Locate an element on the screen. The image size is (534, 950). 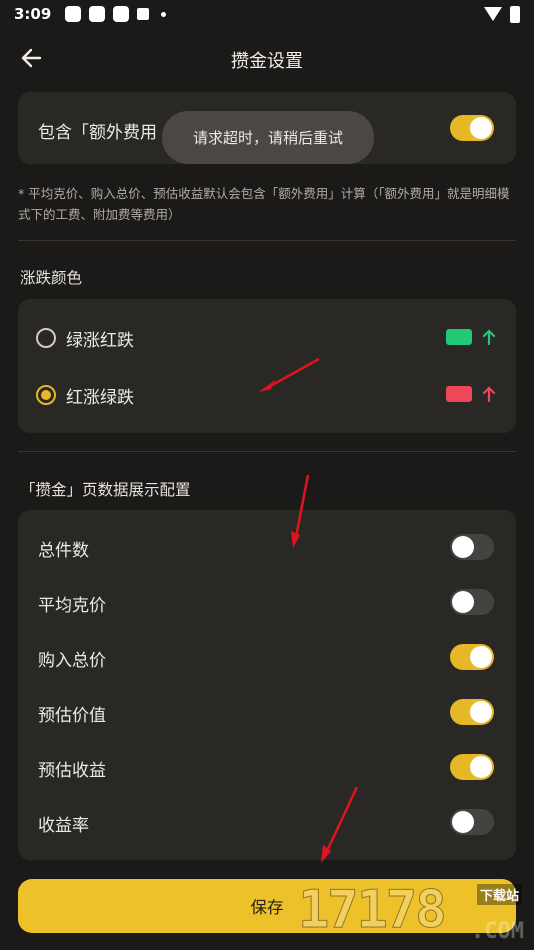
more-notifications-icon is located at coordinates (164, 14).